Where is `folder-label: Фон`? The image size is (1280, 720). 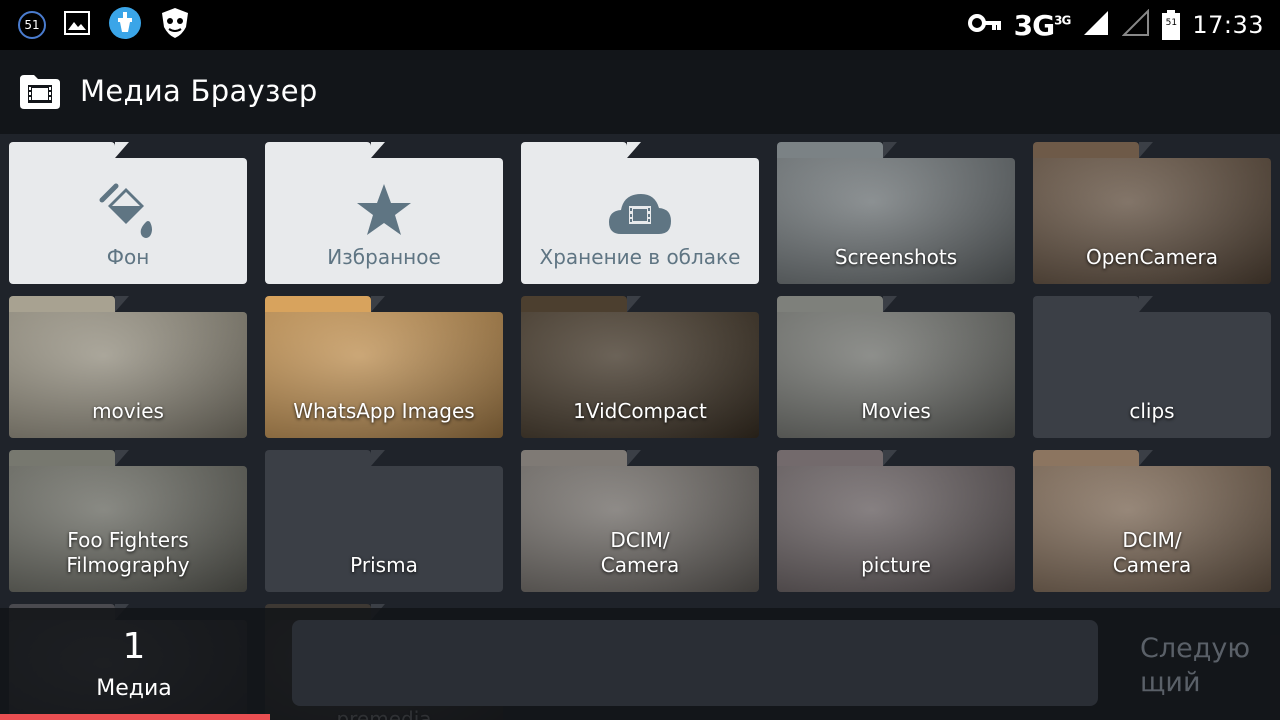
folder-label: Фон is located at coordinates (128, 257).